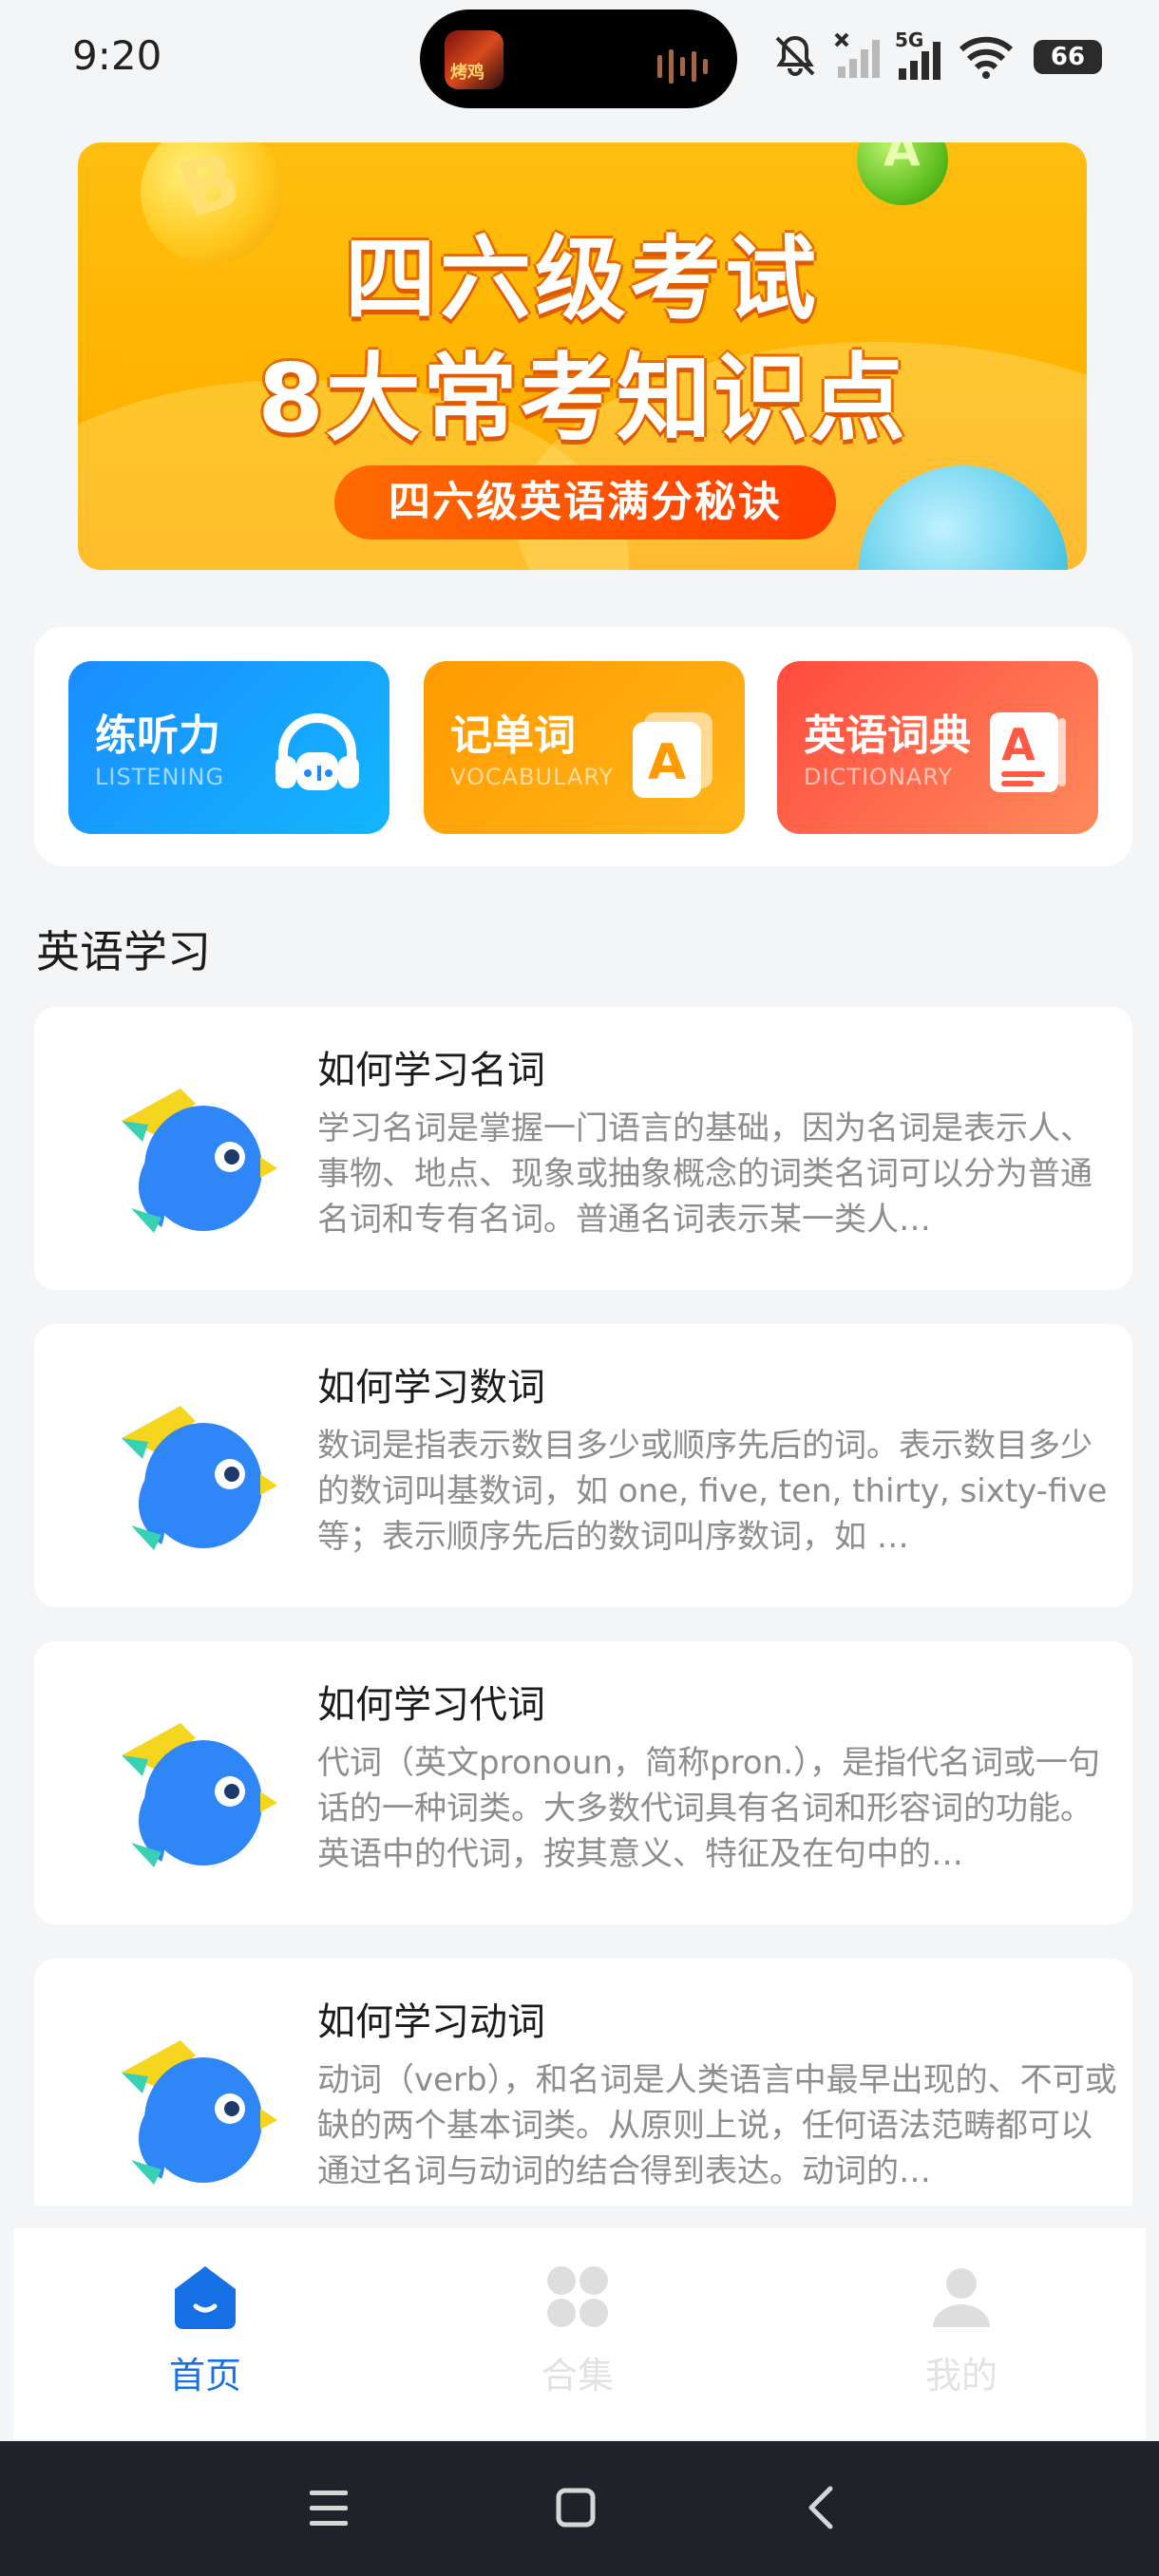 The image size is (1159, 2576). I want to click on banner-pill: 四六级英语满分秘诀, so click(585, 502).